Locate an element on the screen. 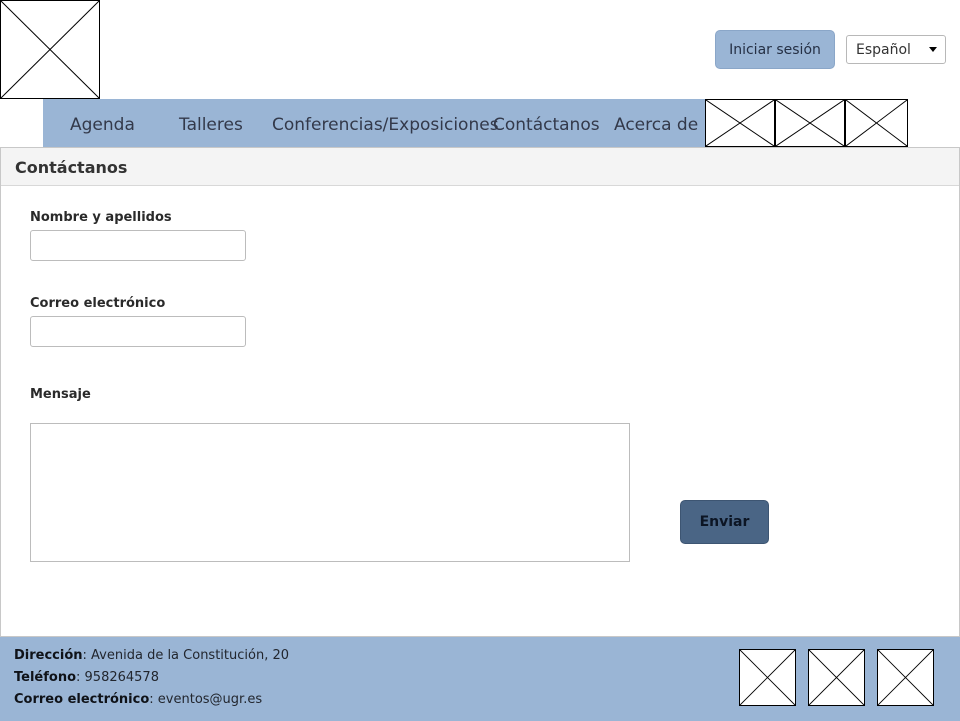  nav-item-conferencias: Conferencias/Exposiciones is located at coordinates (385, 123).